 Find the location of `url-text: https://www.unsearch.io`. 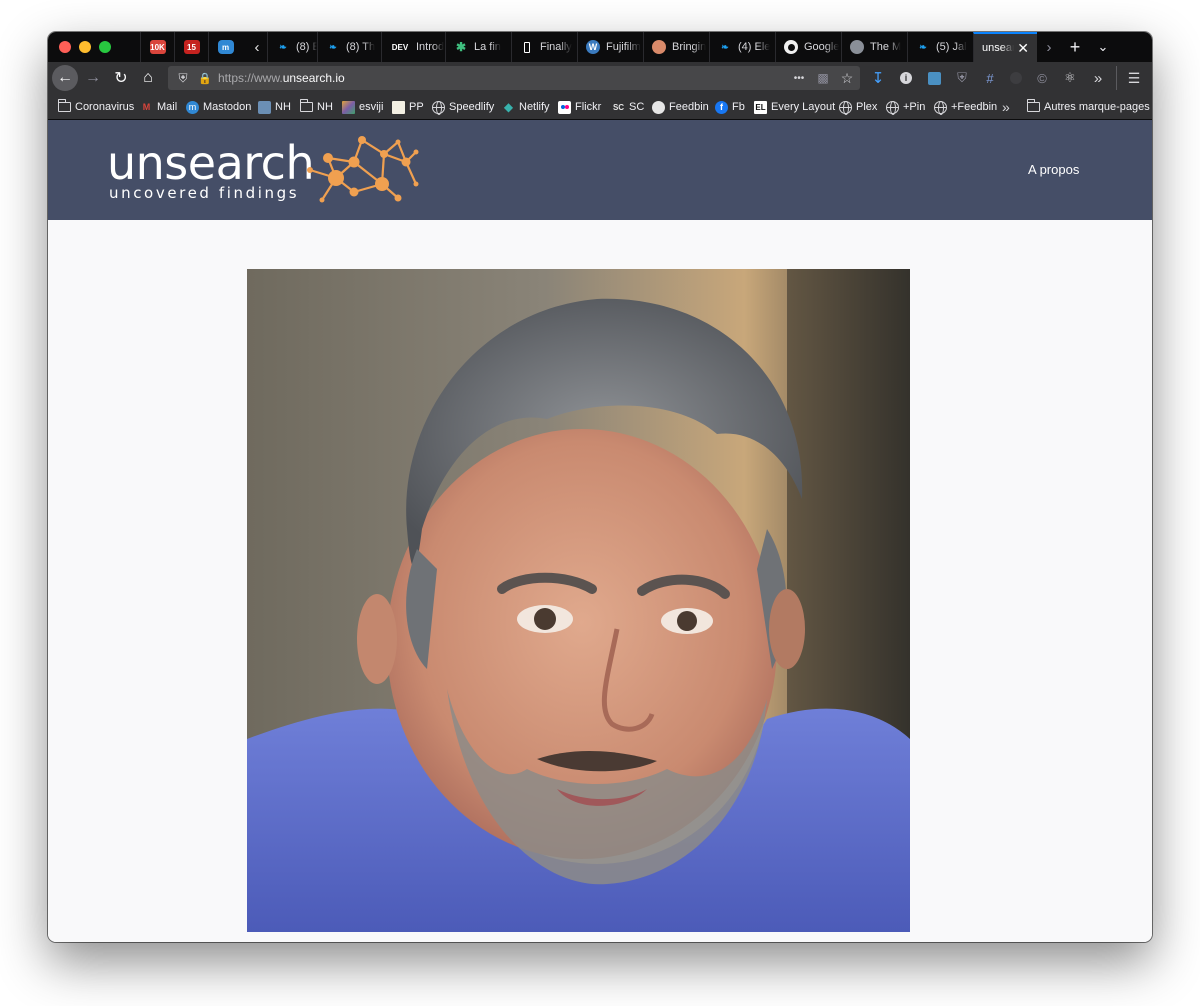

url-text: https://www.unsearch.io is located at coordinates (281, 78).